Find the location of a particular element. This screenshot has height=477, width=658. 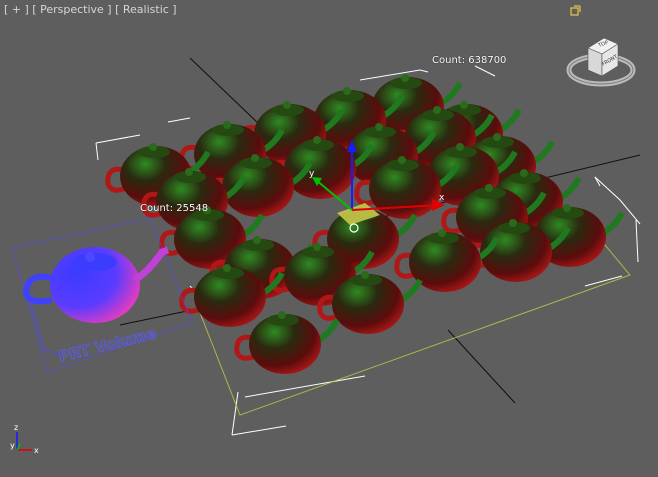

axis-z-label: z is located at coordinates (16, 427).